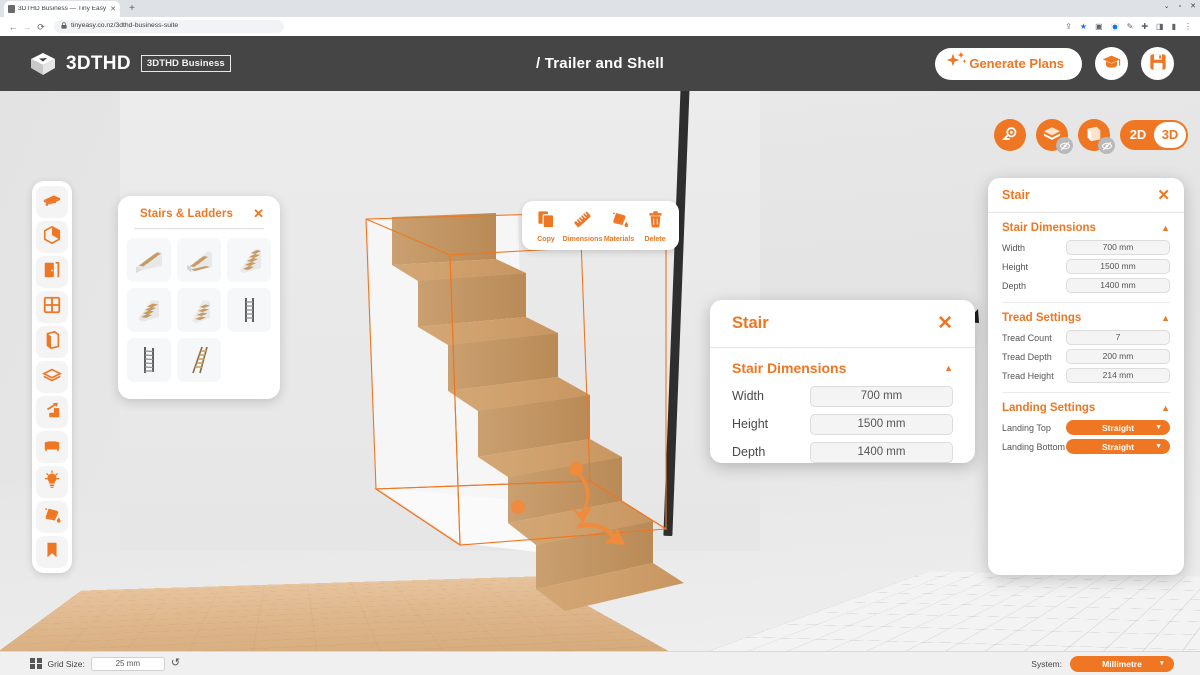  What do you see at coordinates (929, 611) in the screenshot?
I see `scene-floor-tile` at bounding box center [929, 611].